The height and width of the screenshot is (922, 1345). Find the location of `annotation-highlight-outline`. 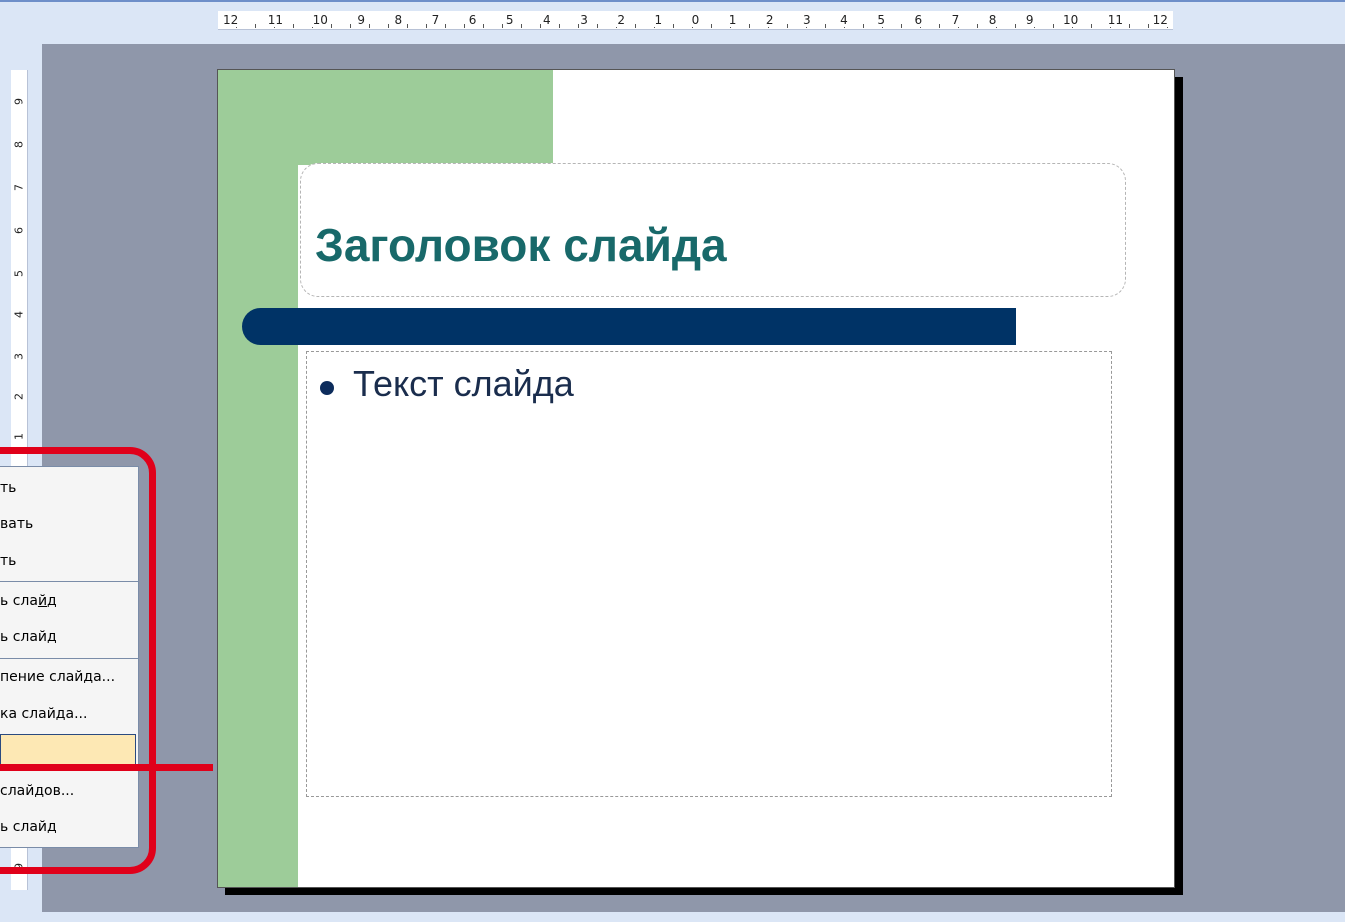

annotation-highlight-outline is located at coordinates (78, 660).